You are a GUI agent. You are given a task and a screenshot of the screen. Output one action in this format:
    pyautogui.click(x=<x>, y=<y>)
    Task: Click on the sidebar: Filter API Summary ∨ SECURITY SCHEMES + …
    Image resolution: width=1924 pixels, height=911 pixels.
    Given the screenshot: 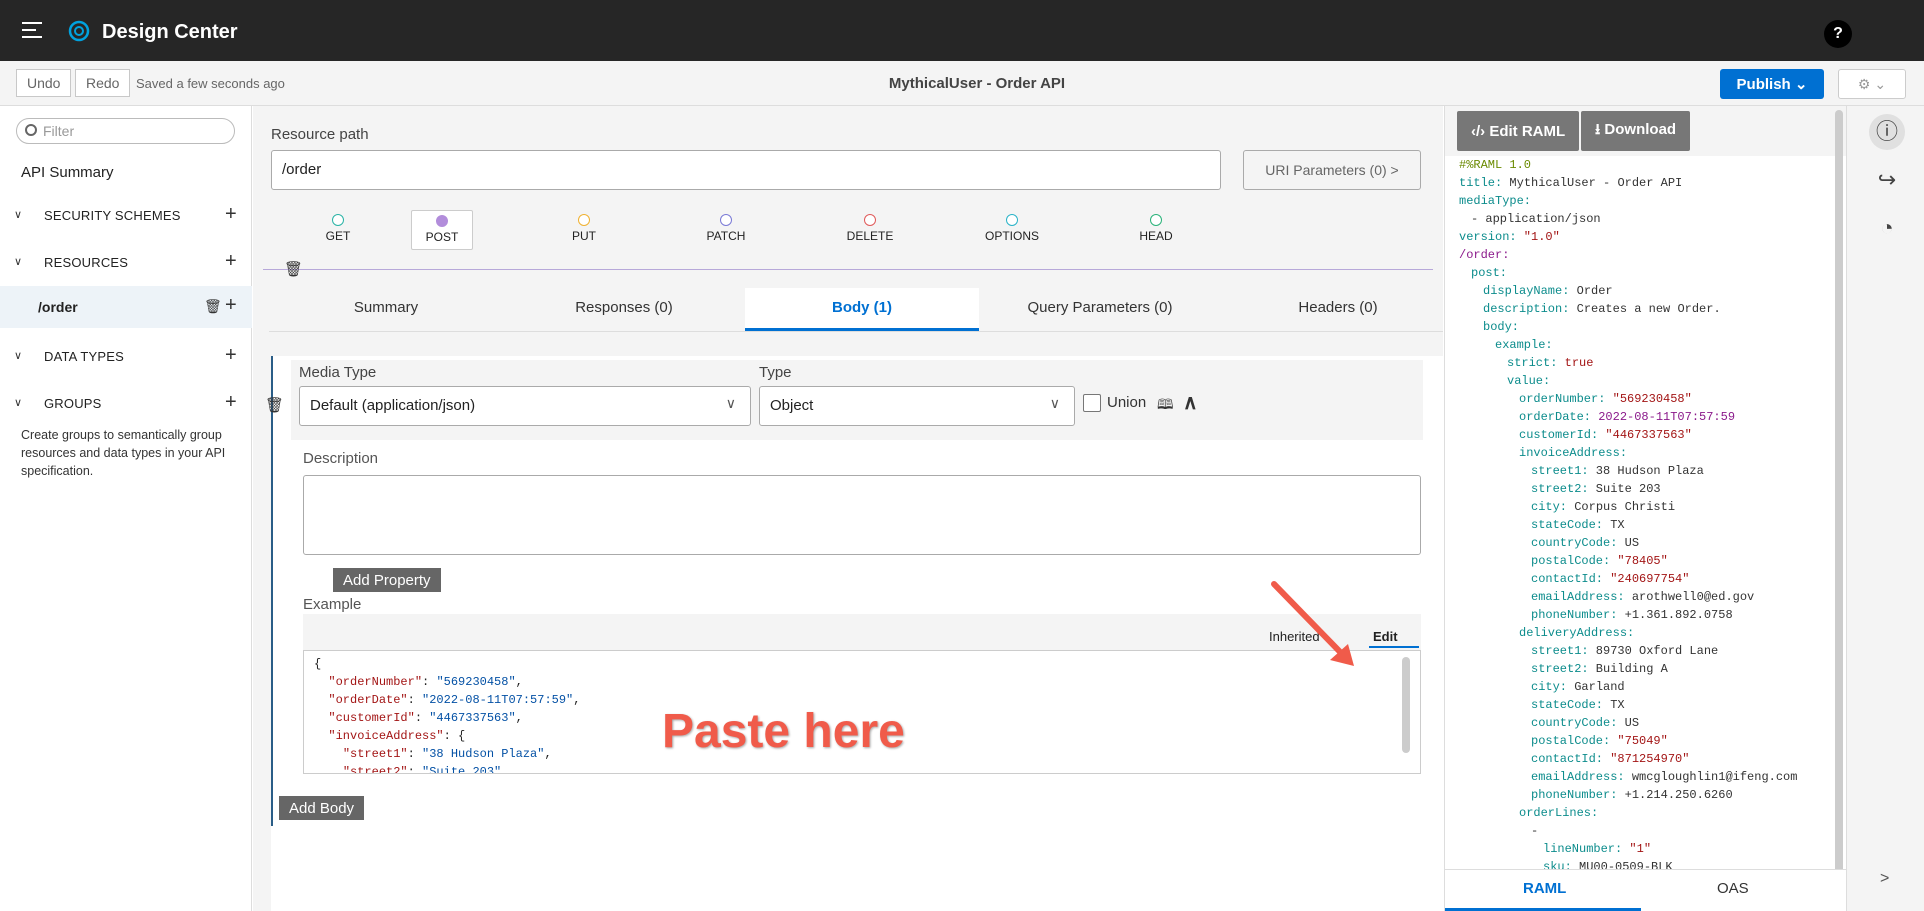 What is the action you would take?
    pyautogui.click(x=126, y=508)
    